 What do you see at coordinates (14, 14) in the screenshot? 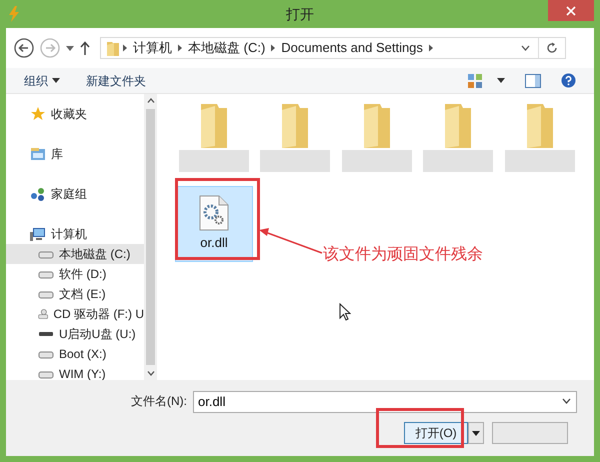
I see `app-icon` at bounding box center [14, 14].